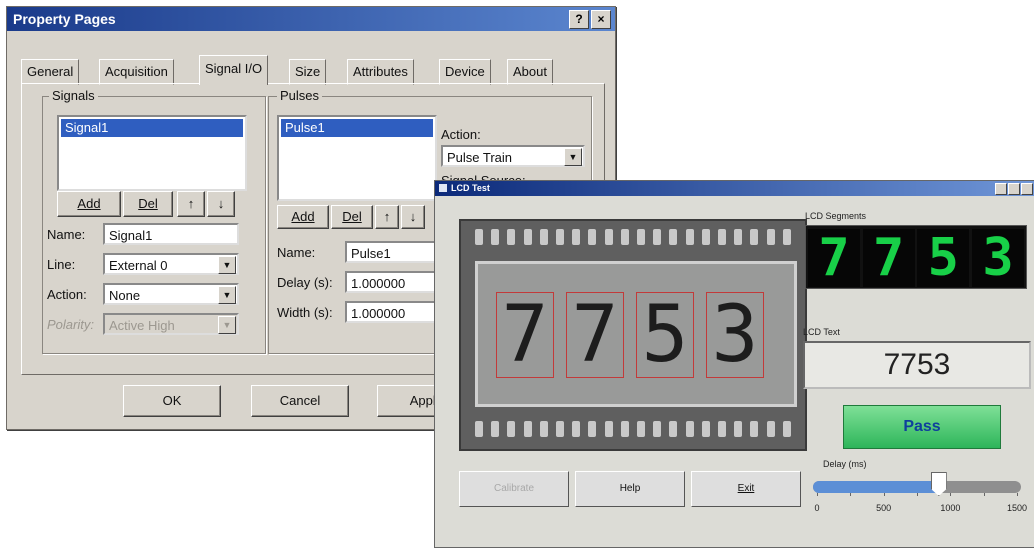 The height and width of the screenshot is (548, 1034). I want to click on delay-slider, so click(917, 484).